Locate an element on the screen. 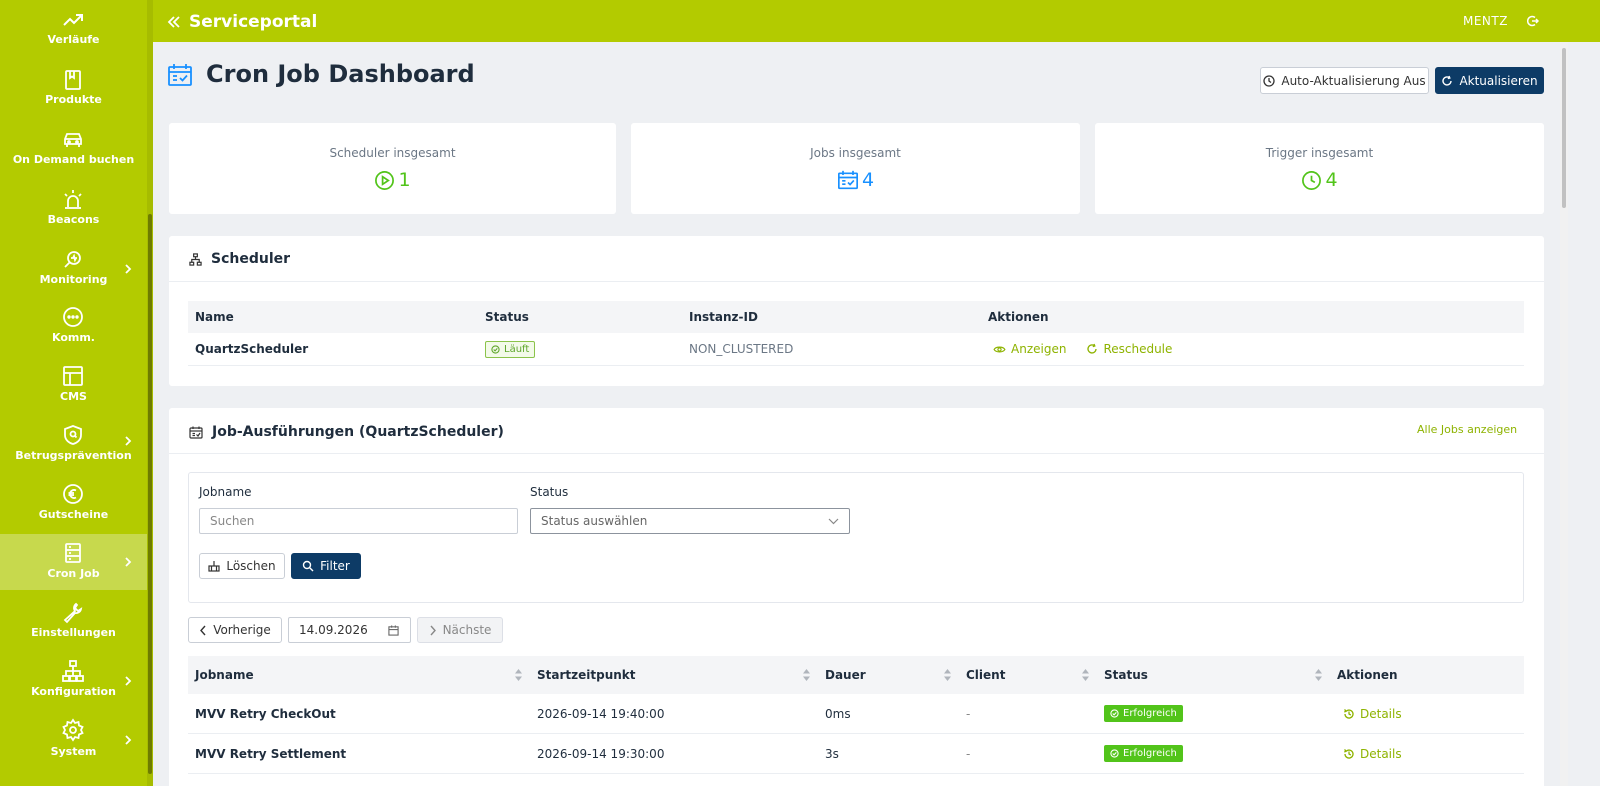 Image resolution: width=1600 pixels, height=786 pixels. car-icon is located at coordinates (73, 140).